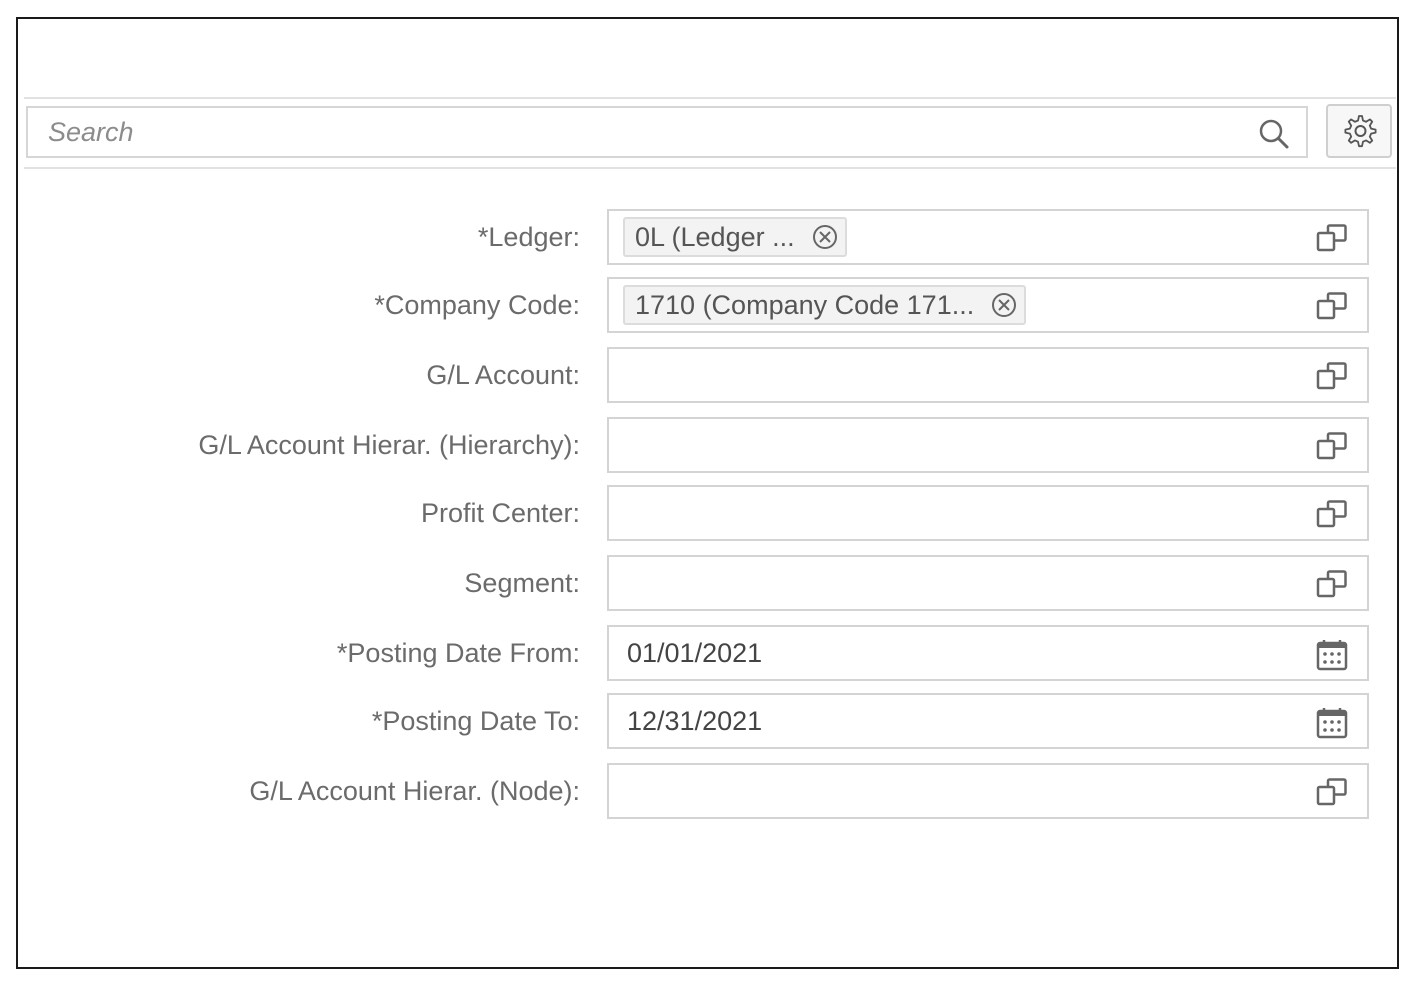  I want to click on segment-input, so click(927, 583).